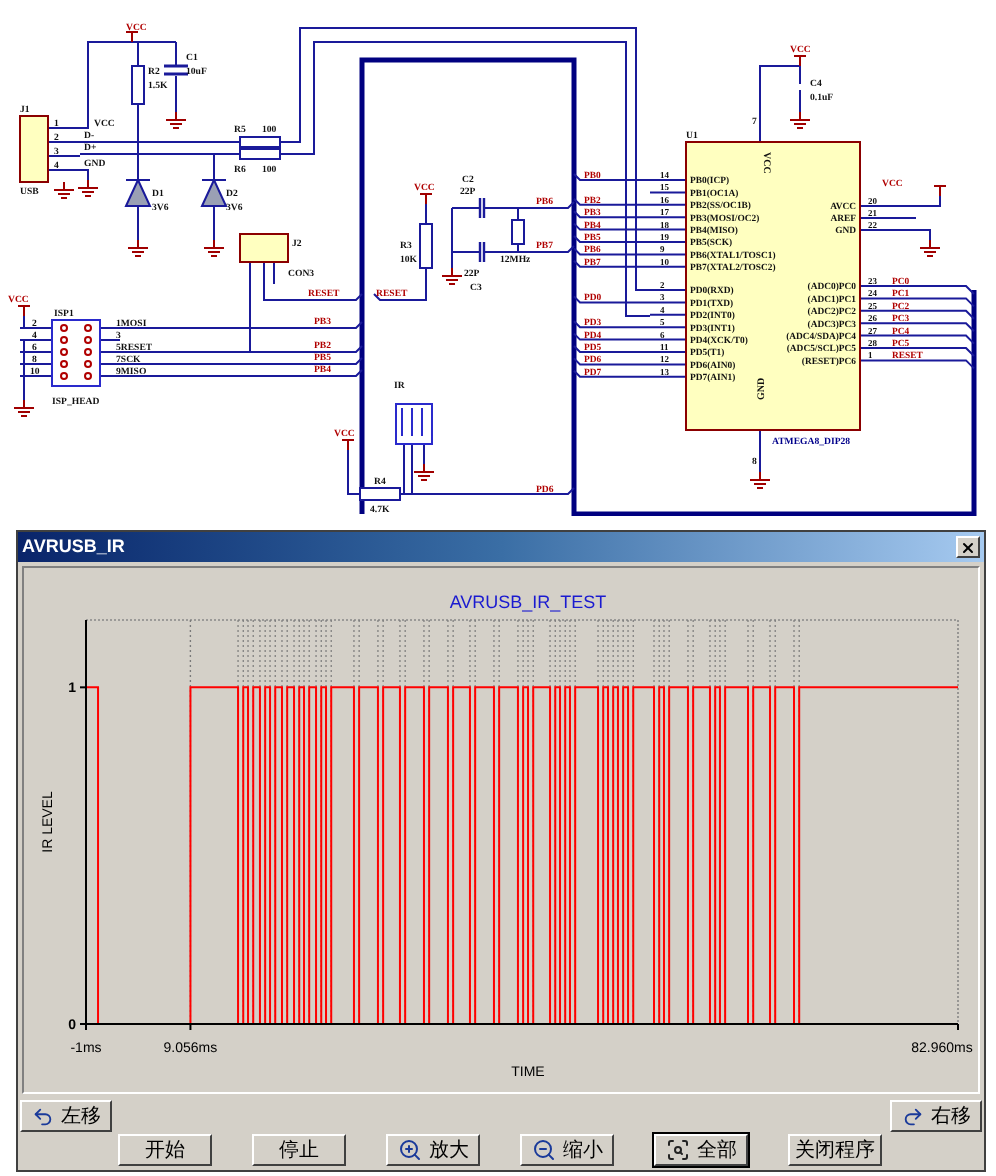 Image resolution: width=996 pixels, height=1176 pixels. What do you see at coordinates (528, 602) in the screenshot?
I see `chart-title: AVRUSB_IR_TEST` at bounding box center [528, 602].